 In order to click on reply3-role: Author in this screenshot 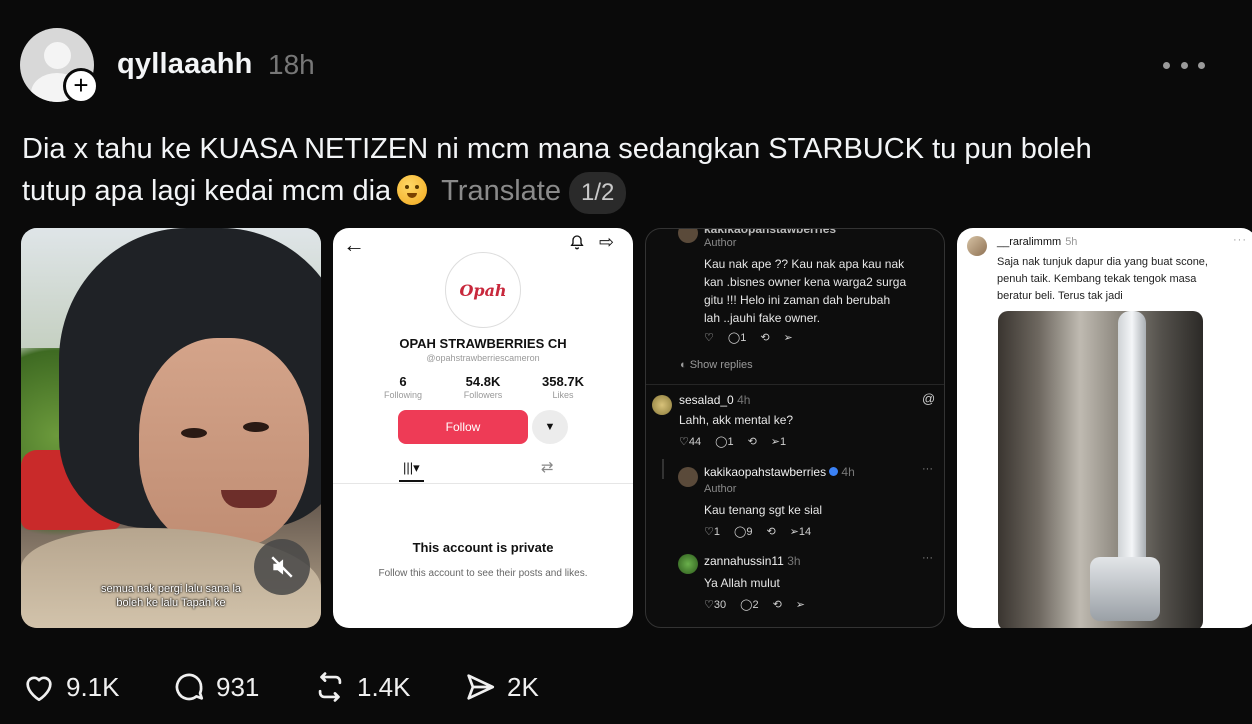, I will do `click(720, 489)`.